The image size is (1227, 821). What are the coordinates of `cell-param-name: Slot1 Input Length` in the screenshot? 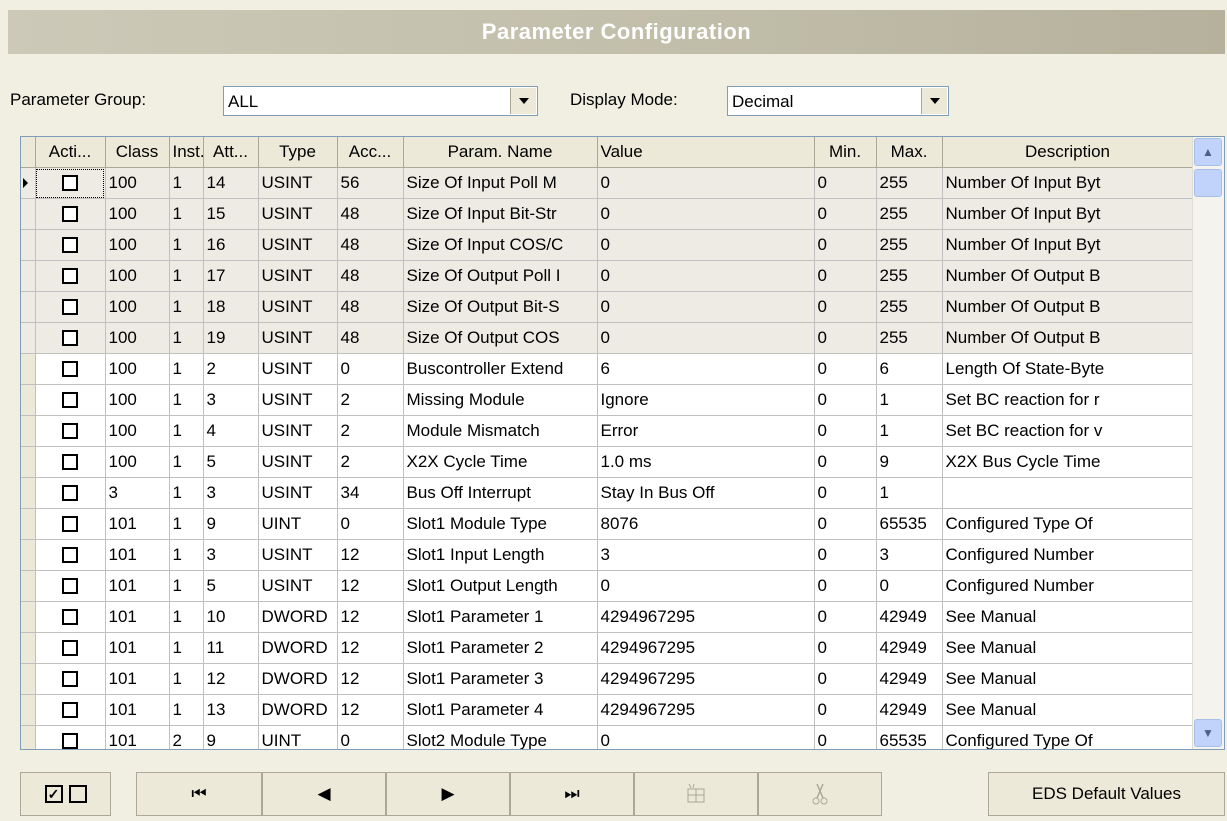 It's located at (500, 555).